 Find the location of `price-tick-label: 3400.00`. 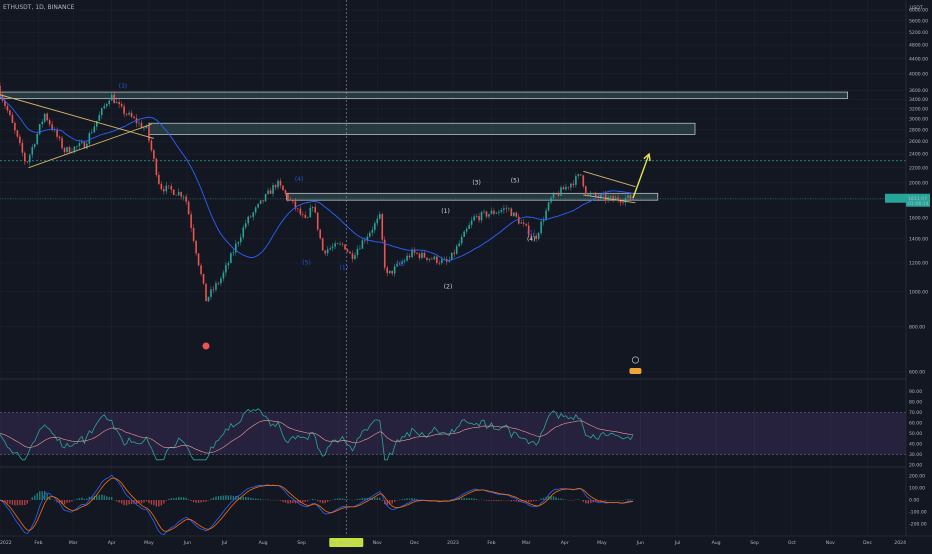

price-tick-label: 3400.00 is located at coordinates (918, 100).